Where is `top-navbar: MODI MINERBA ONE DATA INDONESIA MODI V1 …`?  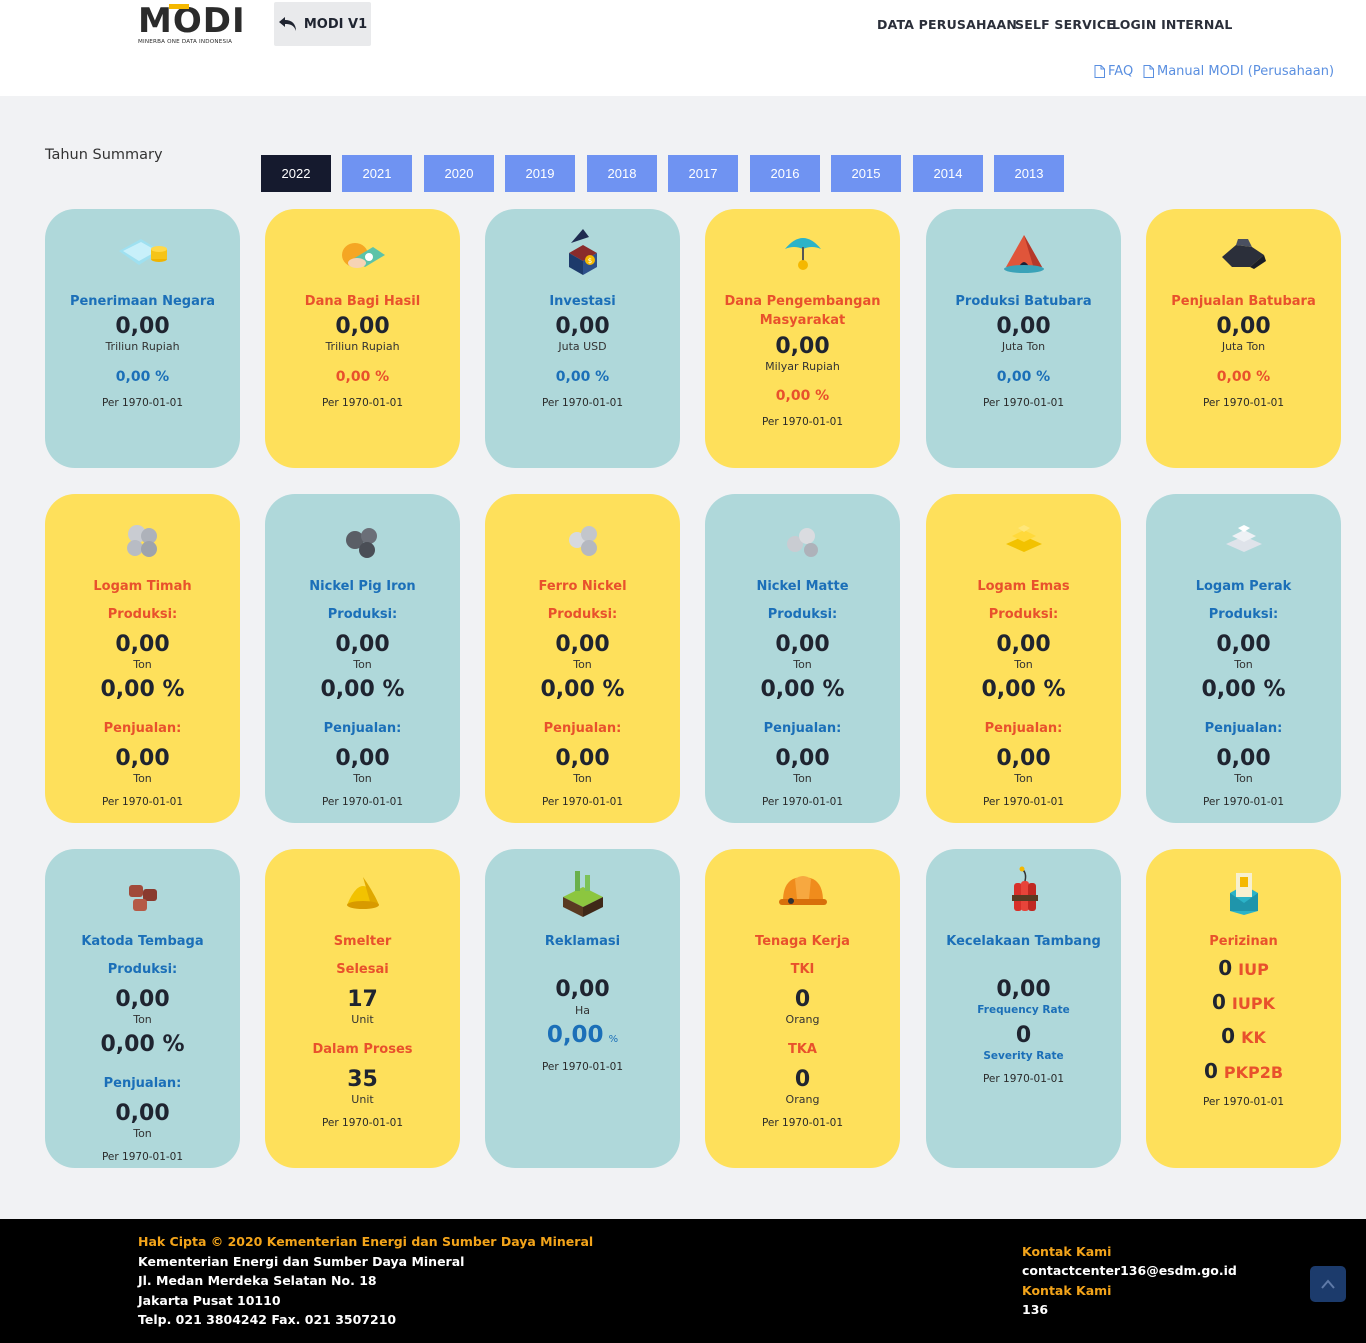 top-navbar: MODI MINERBA ONE DATA INDONESIA MODI V1 … is located at coordinates (683, 25).